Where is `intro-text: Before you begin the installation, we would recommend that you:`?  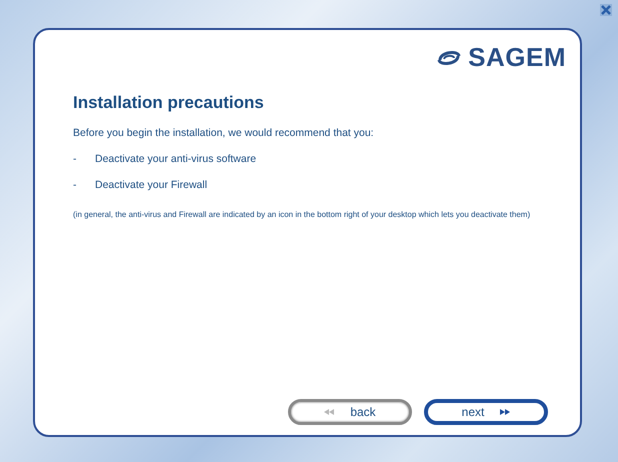 intro-text: Before you begin the installation, we would recommend that you: is located at coordinates (224, 133).